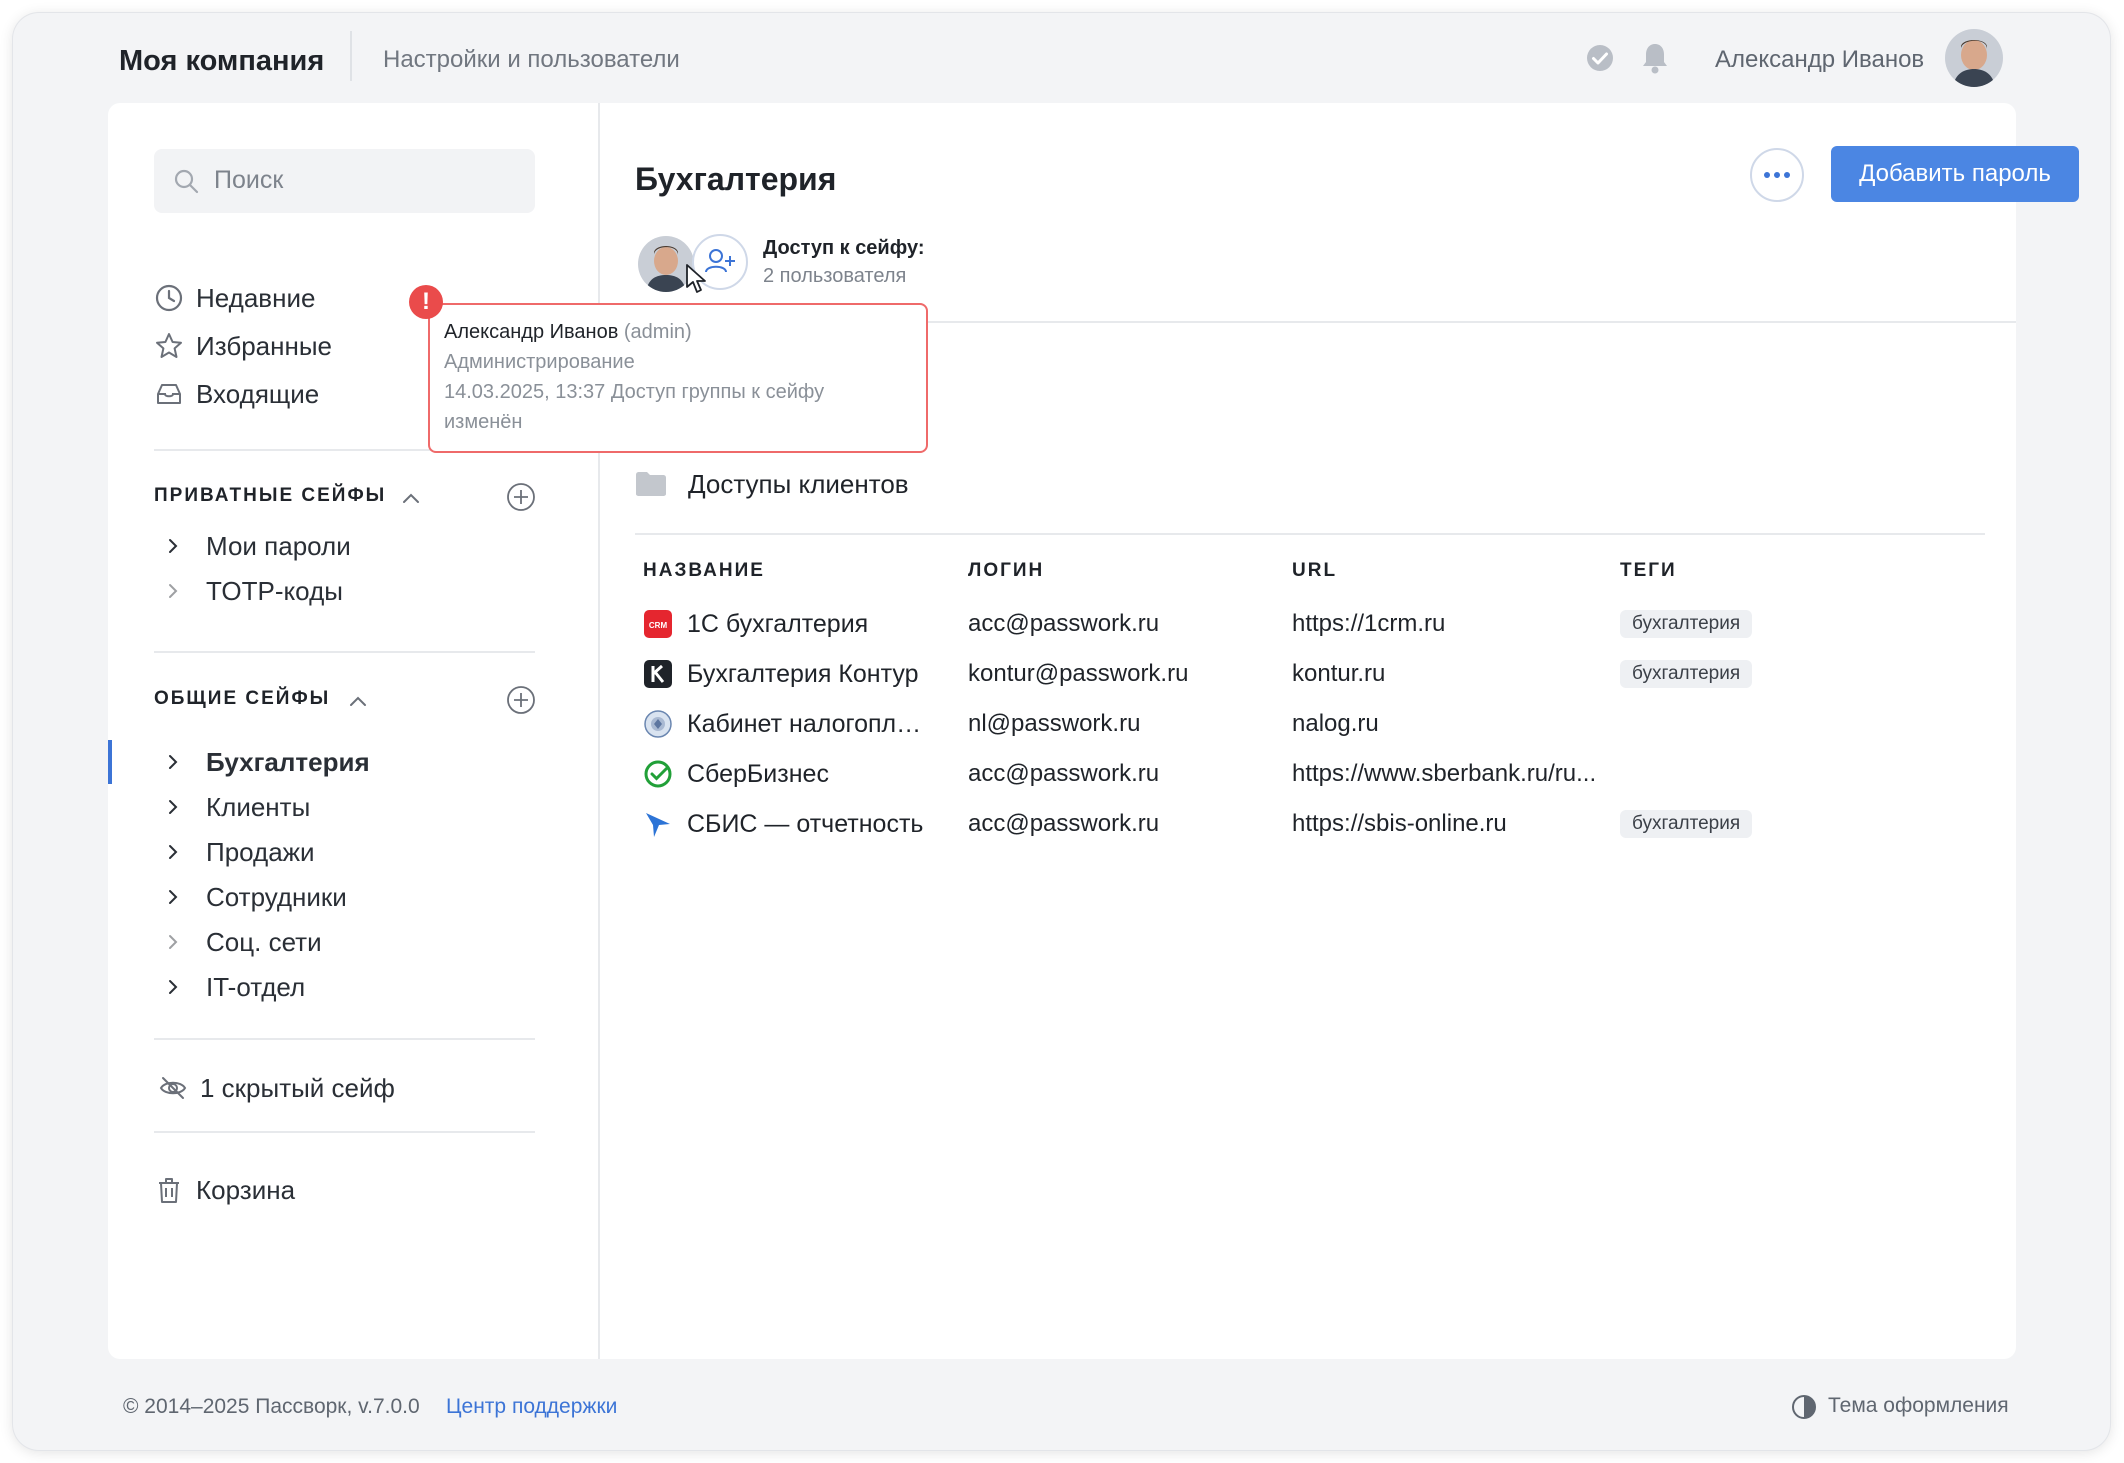  Describe the element at coordinates (274, 590) in the screenshot. I see `vault-label: TOTP-коды` at that location.